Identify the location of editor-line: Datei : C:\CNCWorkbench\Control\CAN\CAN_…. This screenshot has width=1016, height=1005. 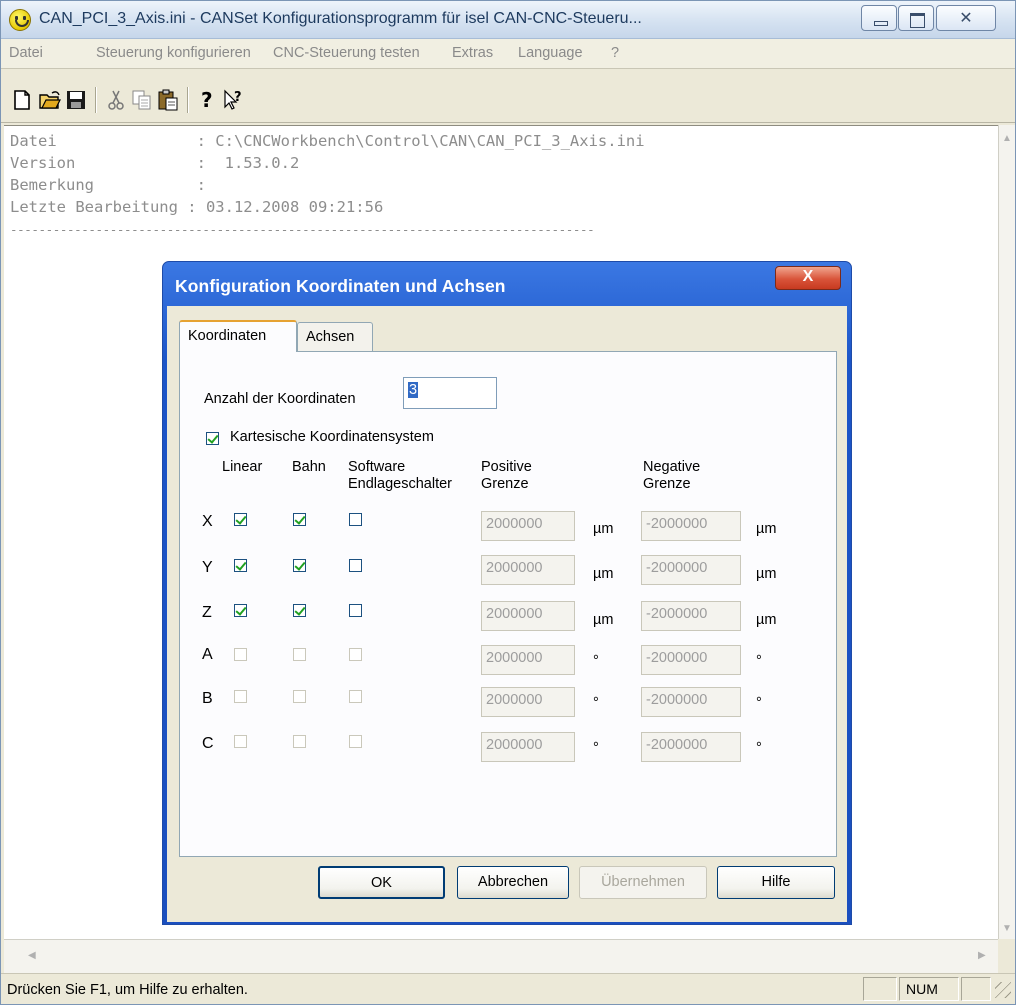
(327, 141).